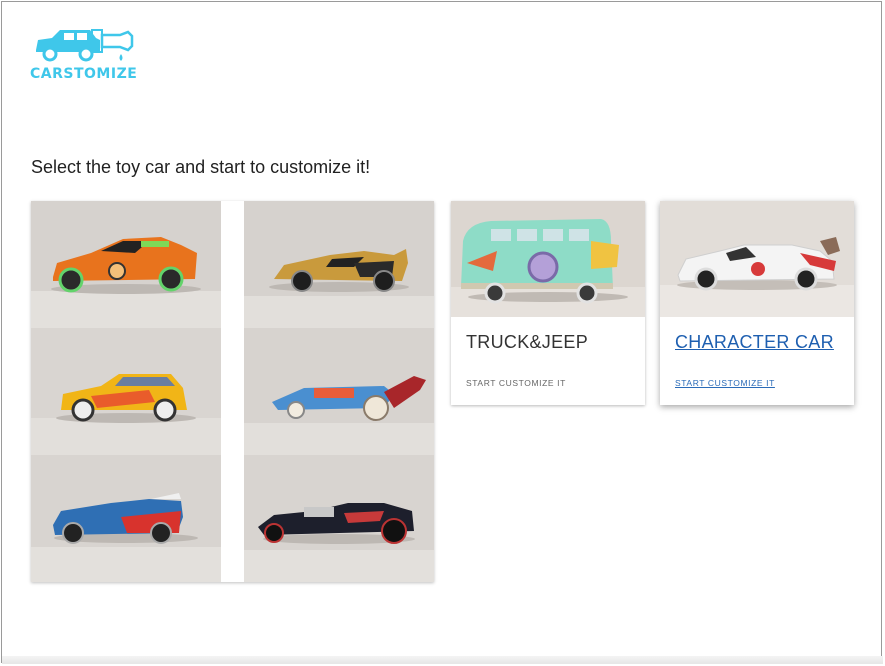  Describe the element at coordinates (84, 74) in the screenshot. I see `brand-name: CARSTOMIZE` at that location.